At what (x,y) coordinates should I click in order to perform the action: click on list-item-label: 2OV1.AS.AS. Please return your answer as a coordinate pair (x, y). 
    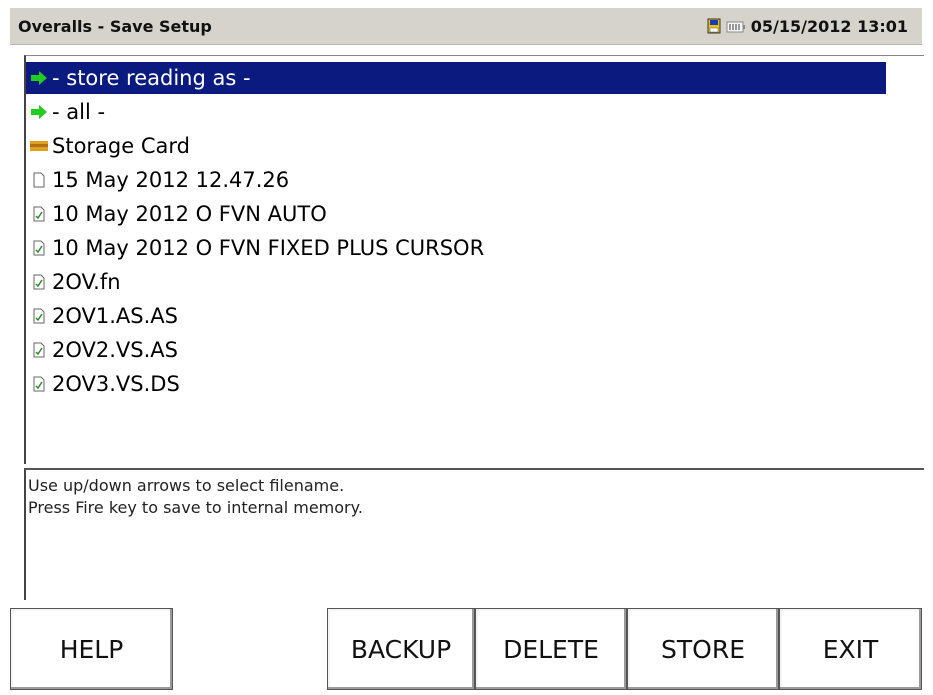
    Looking at the image, I should click on (115, 316).